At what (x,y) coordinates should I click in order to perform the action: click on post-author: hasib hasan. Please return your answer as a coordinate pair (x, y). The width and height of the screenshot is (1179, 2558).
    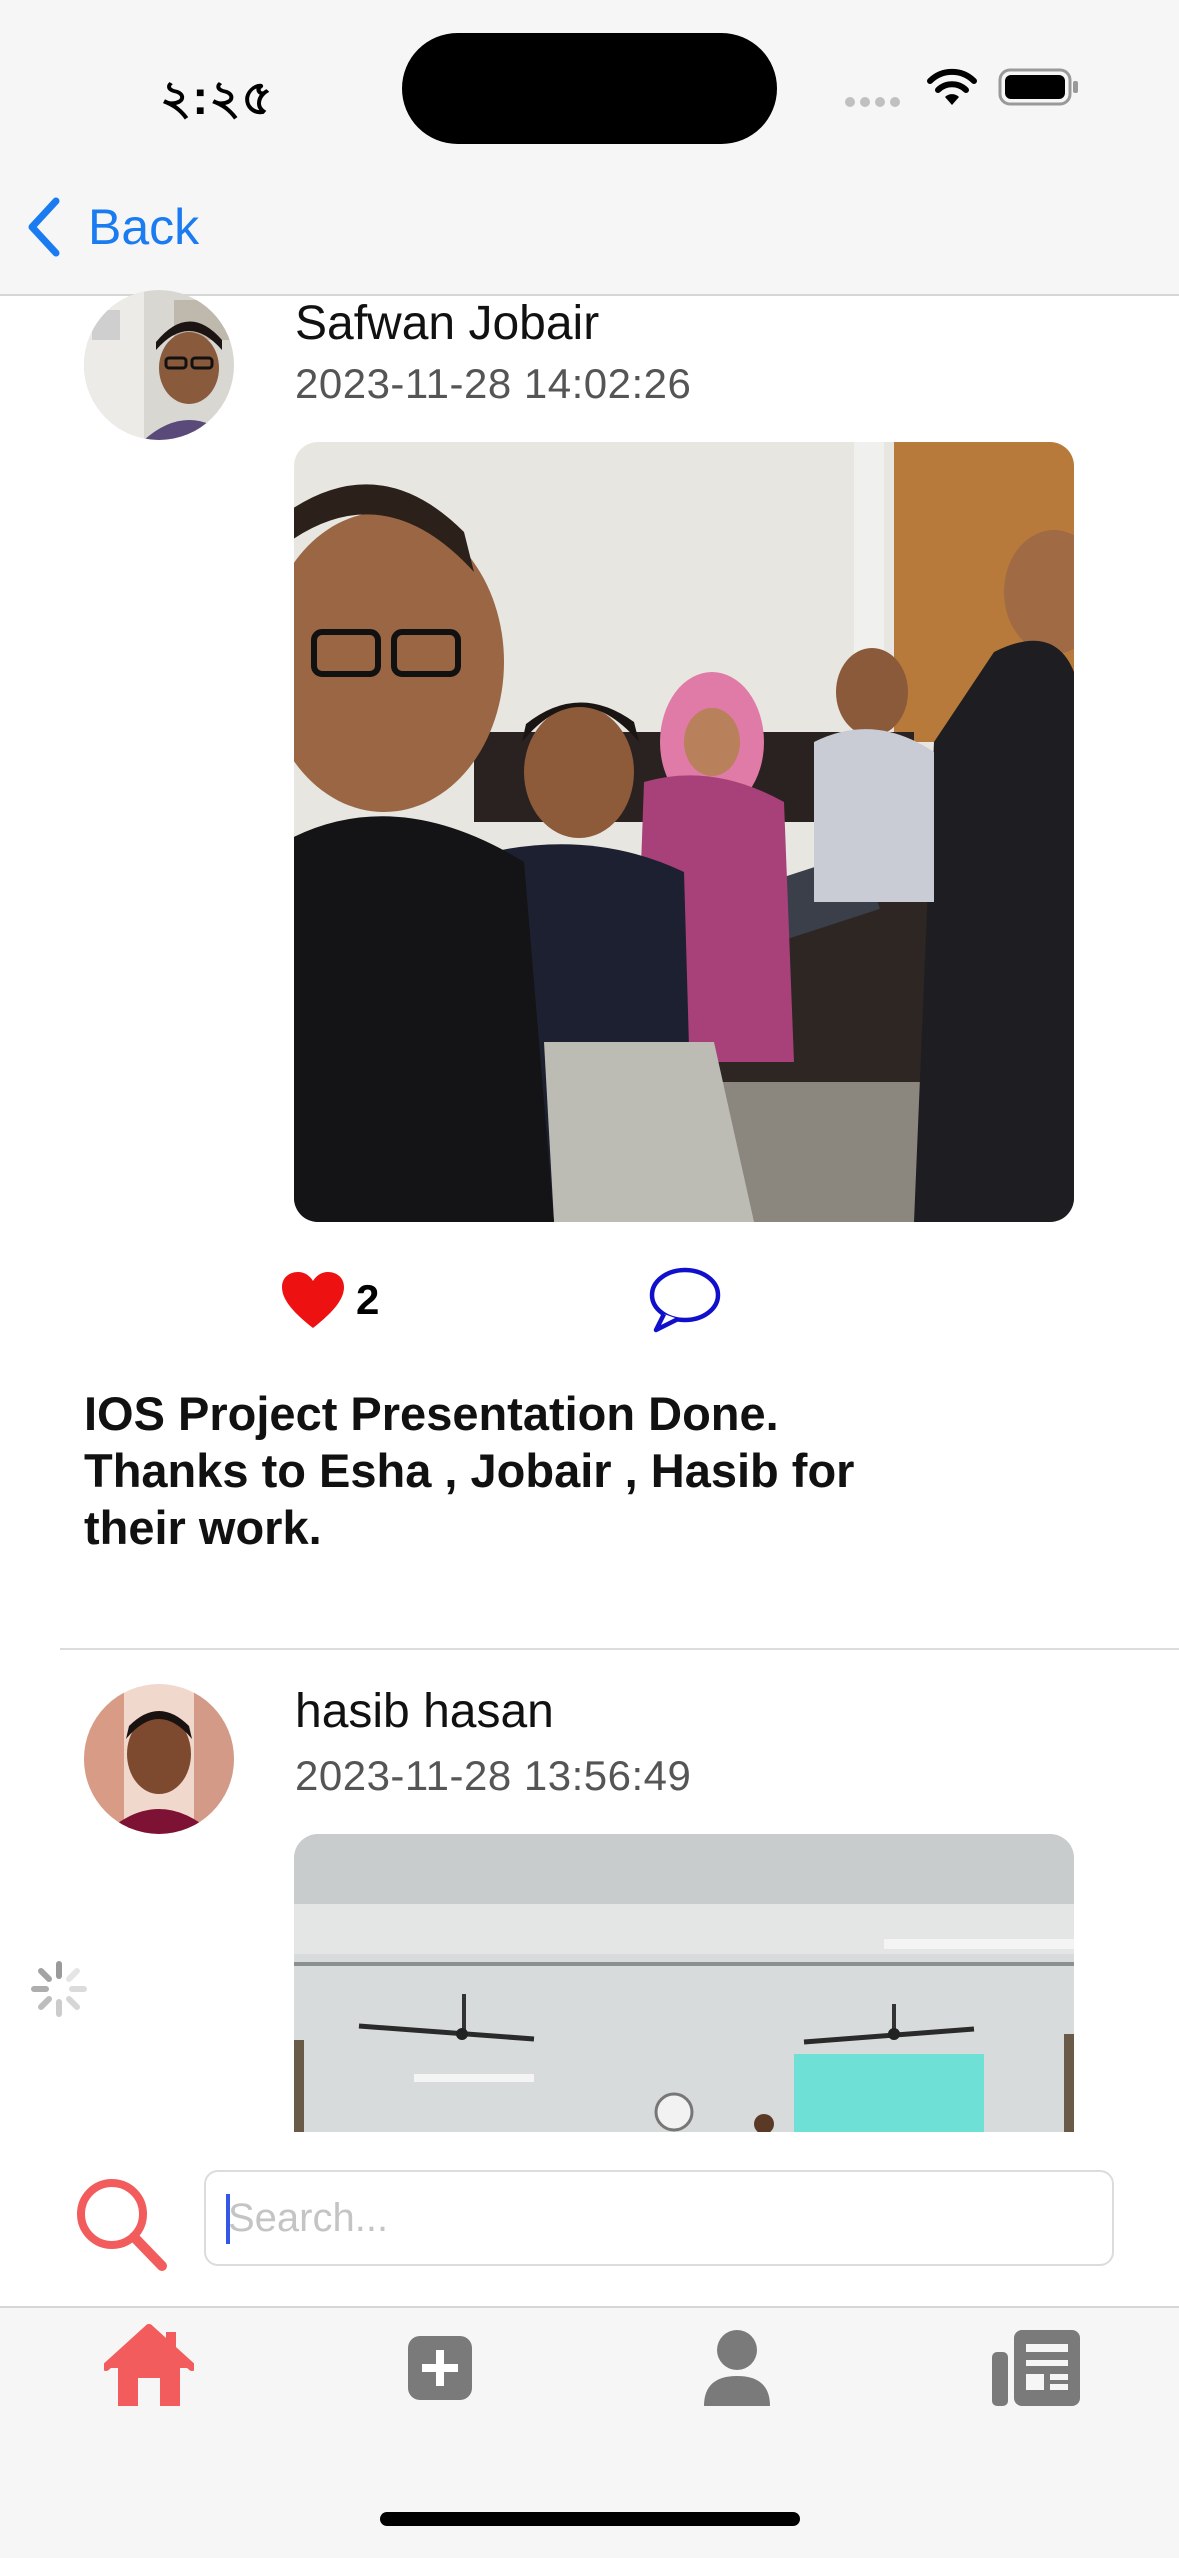
    Looking at the image, I should click on (424, 1711).